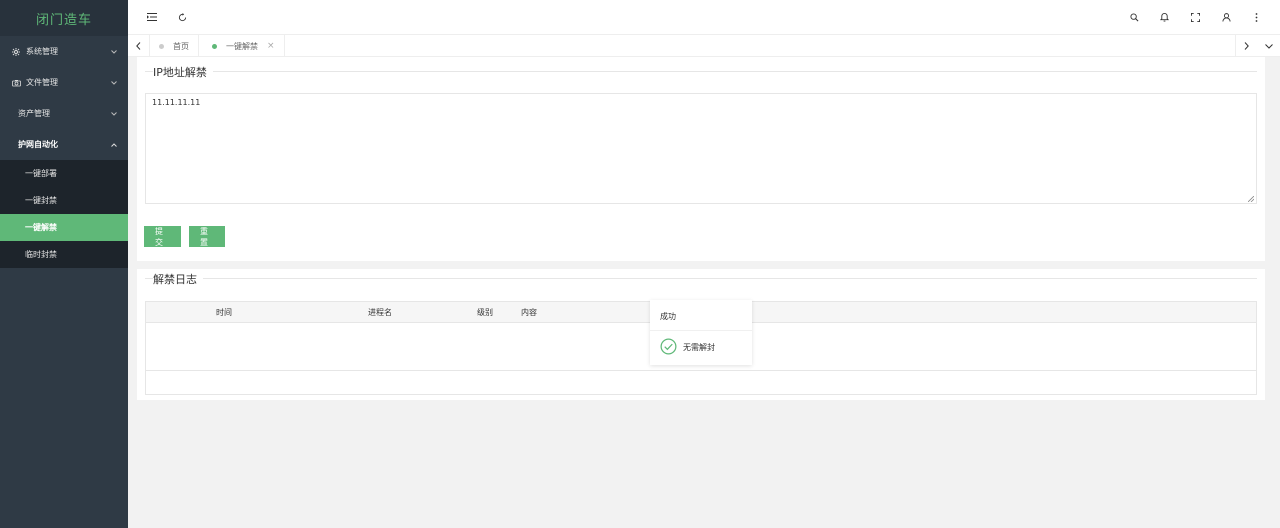 The image size is (1280, 528). What do you see at coordinates (485, 312) in the screenshot?
I see `column-header-level: 级别` at bounding box center [485, 312].